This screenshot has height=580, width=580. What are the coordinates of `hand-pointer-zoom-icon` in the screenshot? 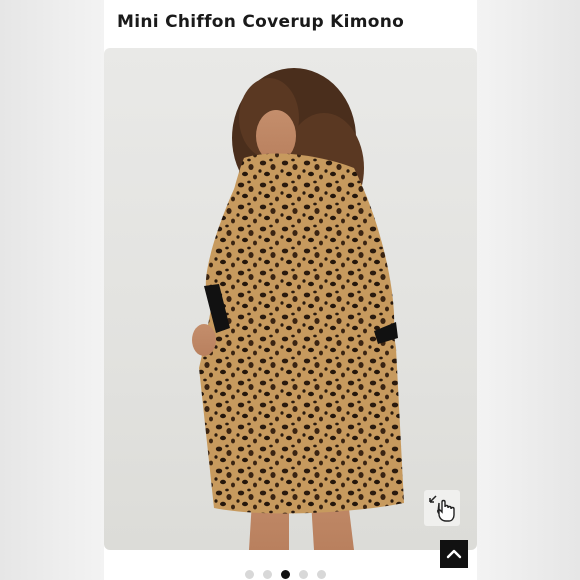 It's located at (442, 508).